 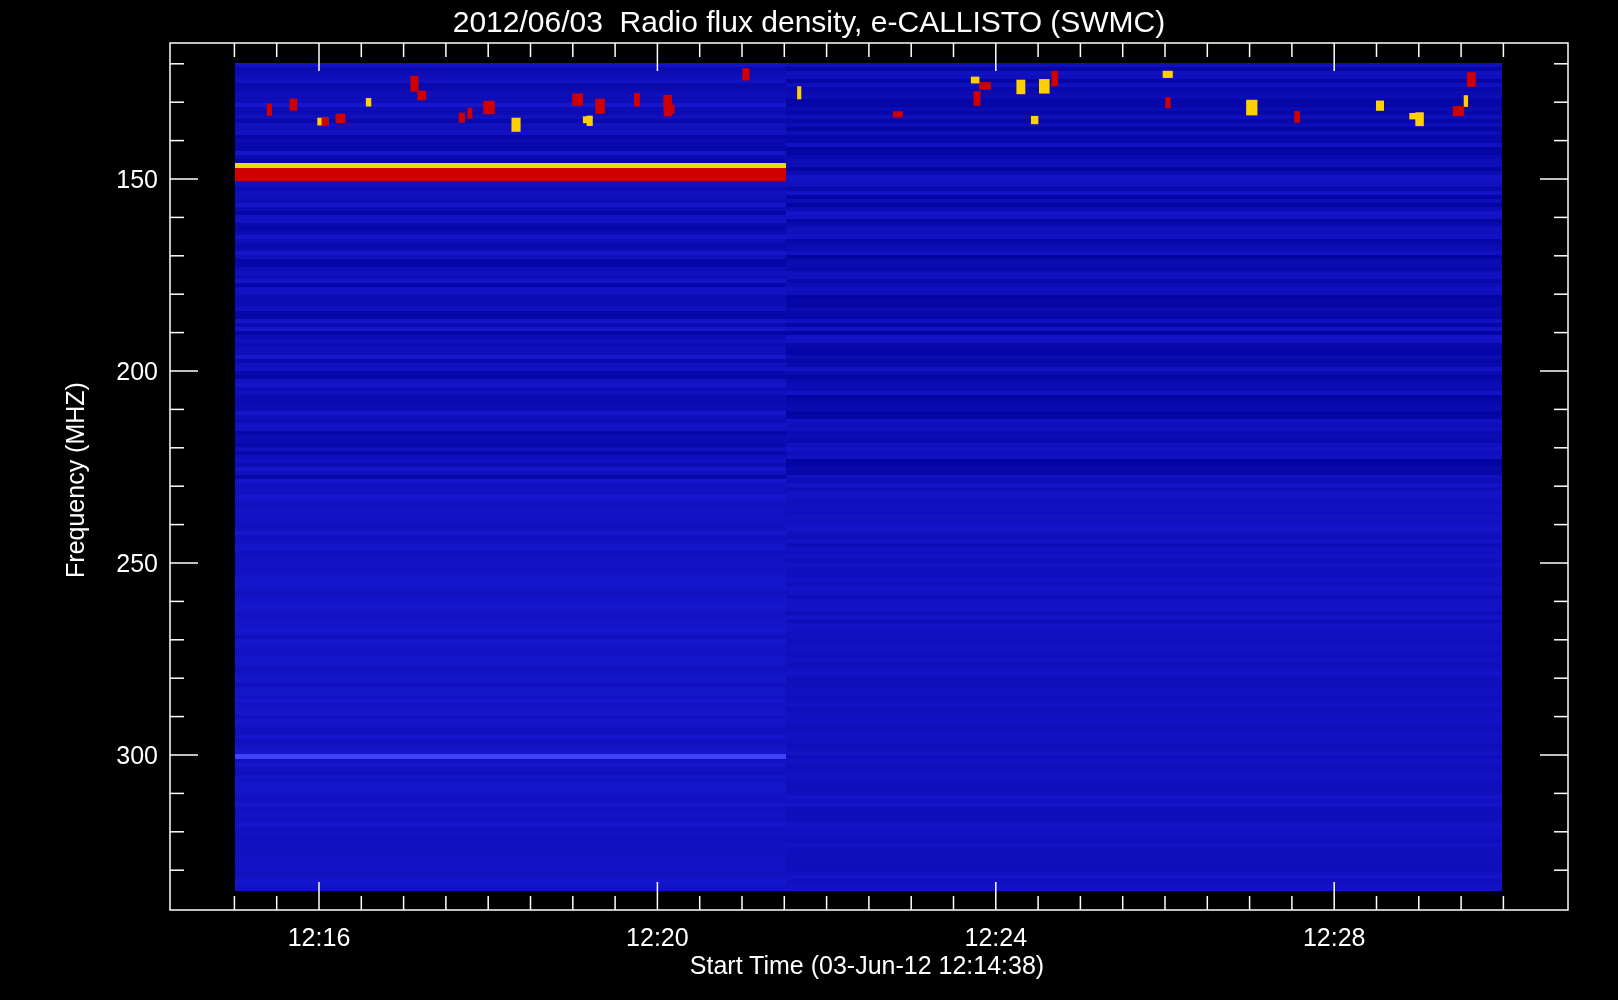 What do you see at coordinates (996, 937) in the screenshot?
I see `x-tick-label: 12:24` at bounding box center [996, 937].